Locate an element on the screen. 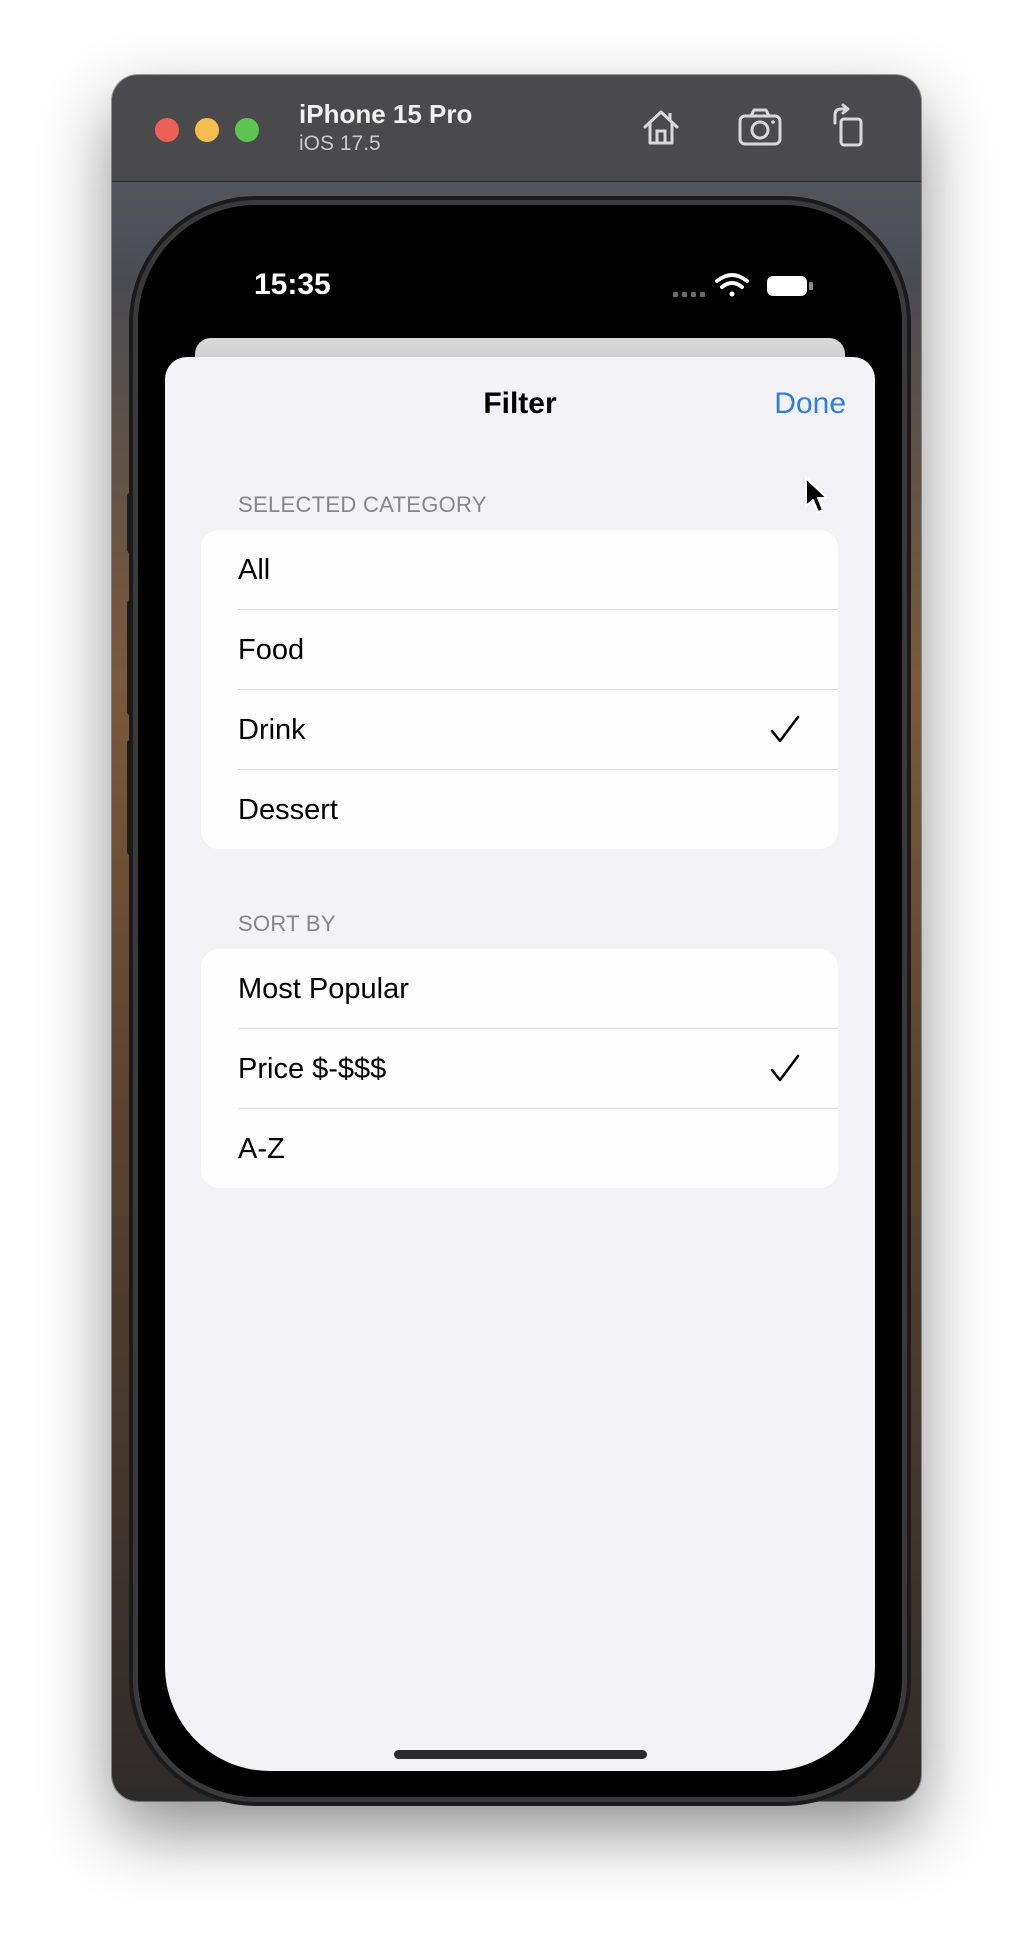  category-list: All Food Drink Dessert is located at coordinates (519, 689).